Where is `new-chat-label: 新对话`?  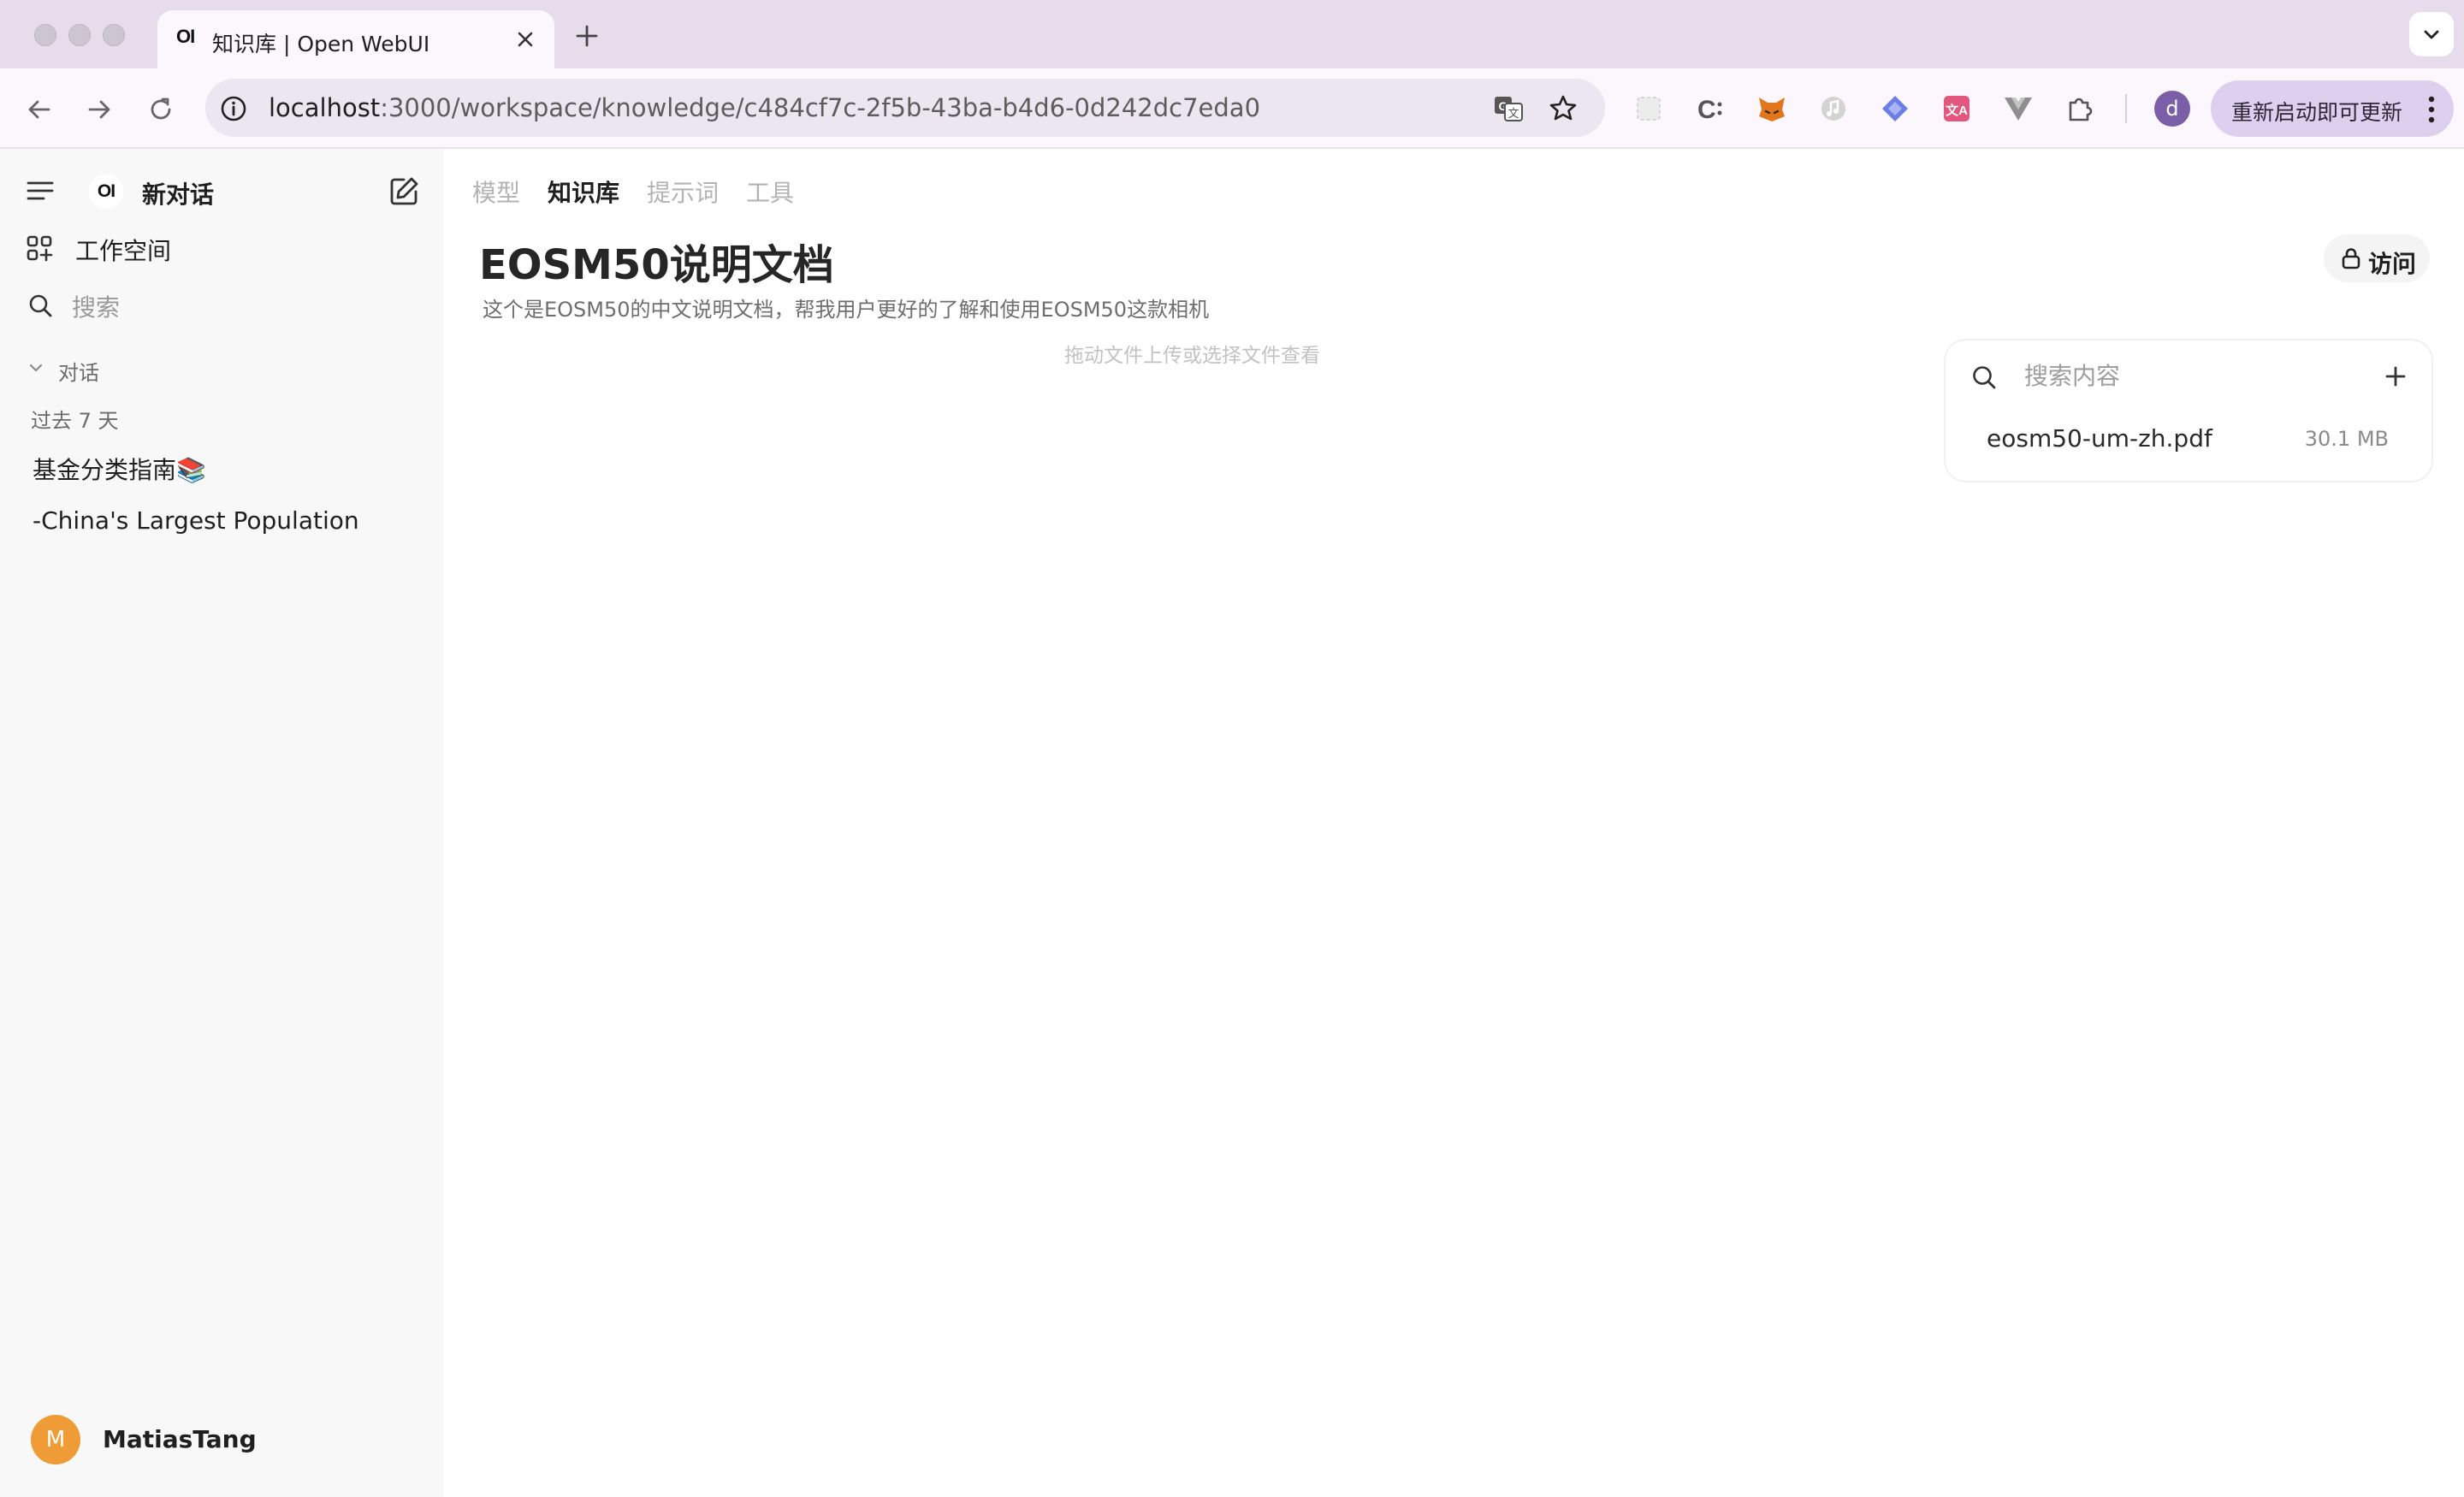 new-chat-label: 新对话 is located at coordinates (178, 193).